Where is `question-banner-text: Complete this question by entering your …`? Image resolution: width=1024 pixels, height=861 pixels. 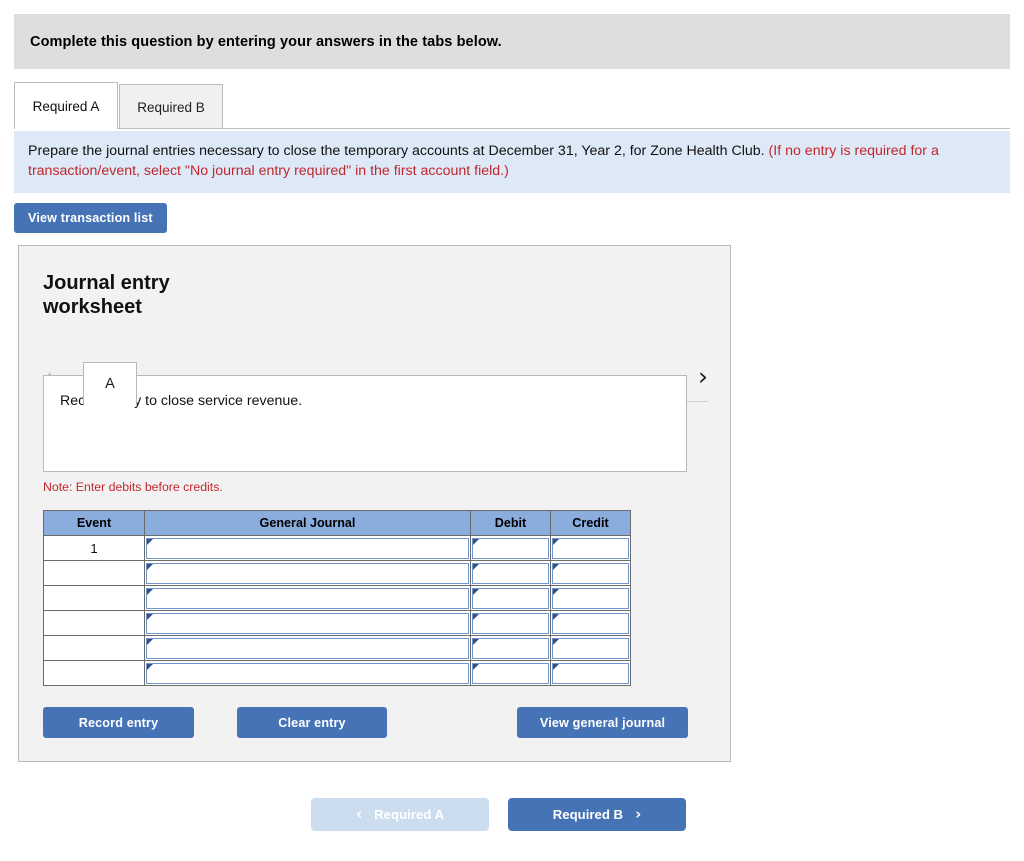
question-banner-text: Complete this question by entering your … is located at coordinates (266, 41).